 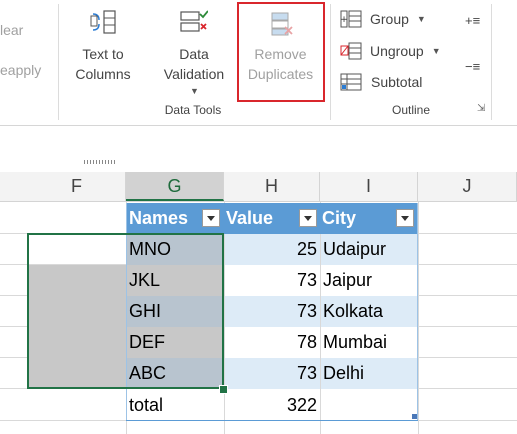 What do you see at coordinates (369, 186) in the screenshot?
I see `column-header-i: I` at bounding box center [369, 186].